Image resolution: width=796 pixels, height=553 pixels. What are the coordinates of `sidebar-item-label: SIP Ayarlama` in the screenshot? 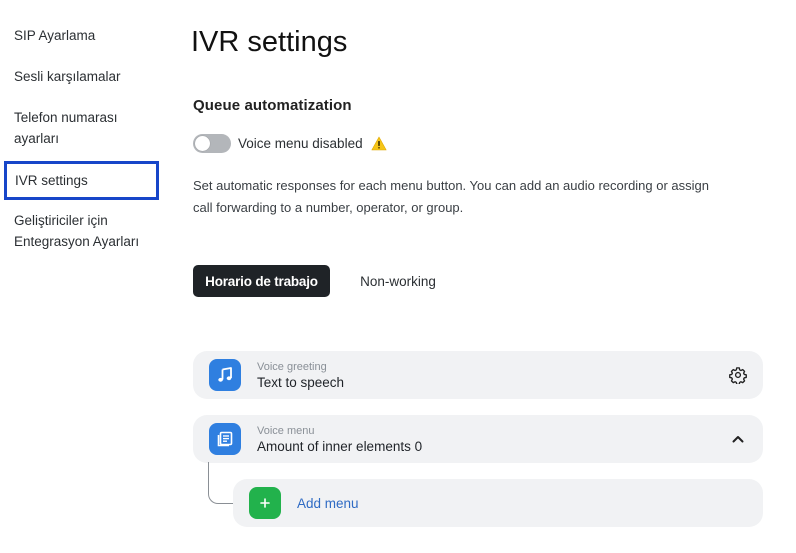 It's located at (55, 35).